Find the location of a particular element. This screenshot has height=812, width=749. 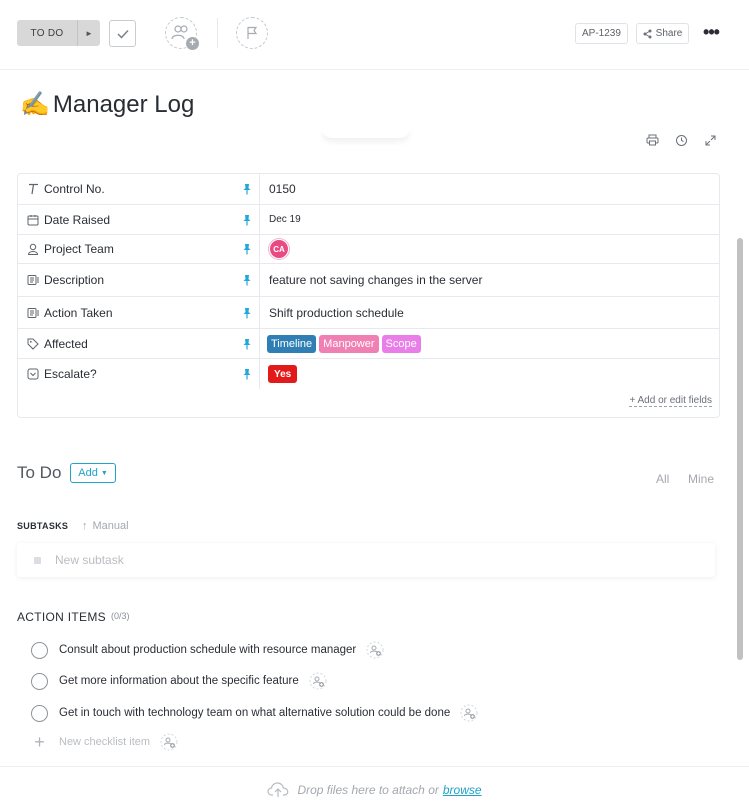

field-value: CA is located at coordinates (489, 249).